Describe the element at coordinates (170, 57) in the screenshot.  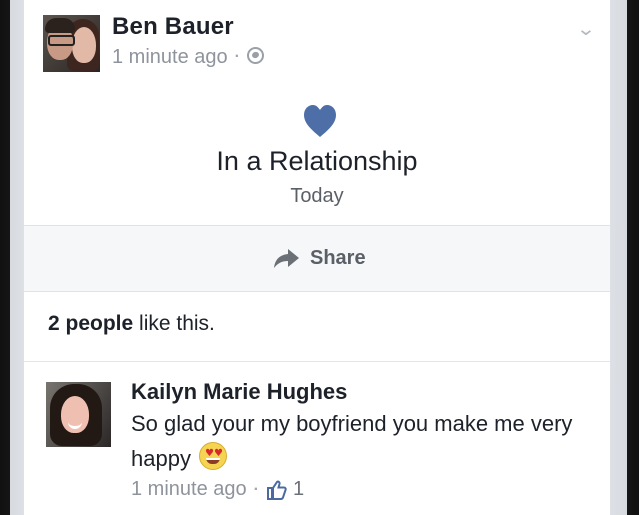
I see `post-time: 1 minute ago` at that location.